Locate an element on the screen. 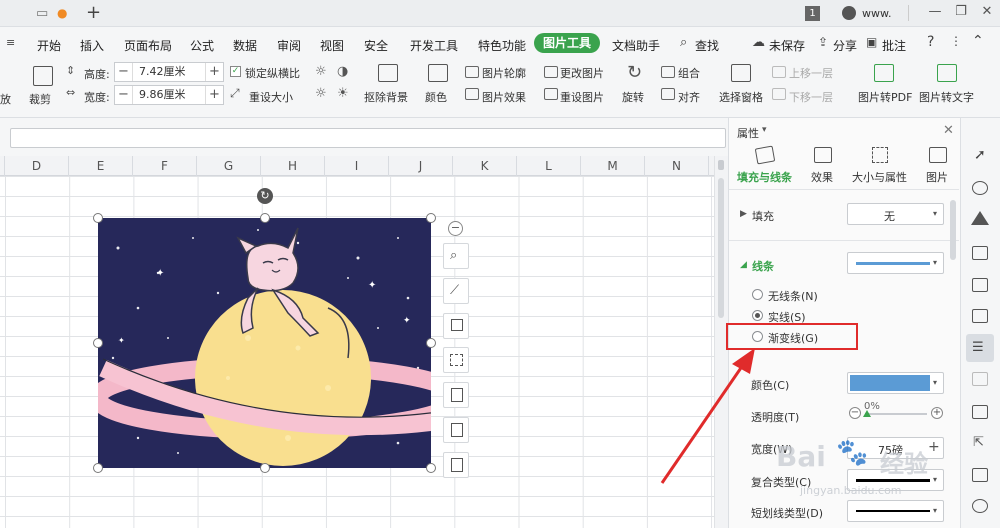  tab-doc-assistant: 文档助手 is located at coordinates (636, 45).